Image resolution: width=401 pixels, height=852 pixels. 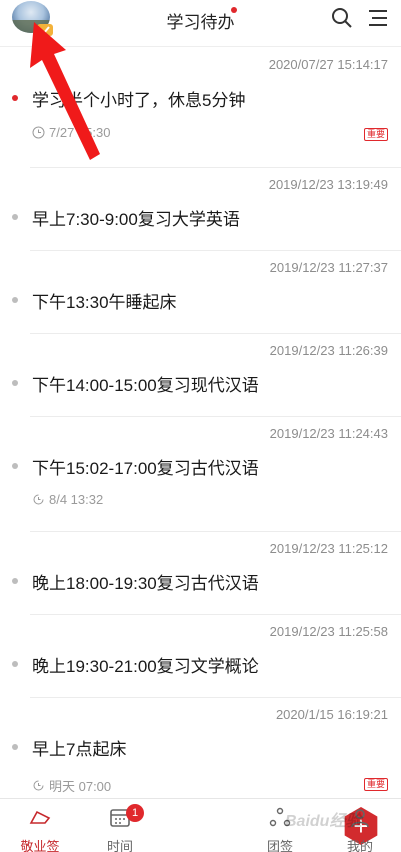 I want to click on todo-title: 早上7:30-9:00复习大学英语, so click(x=136, y=219).